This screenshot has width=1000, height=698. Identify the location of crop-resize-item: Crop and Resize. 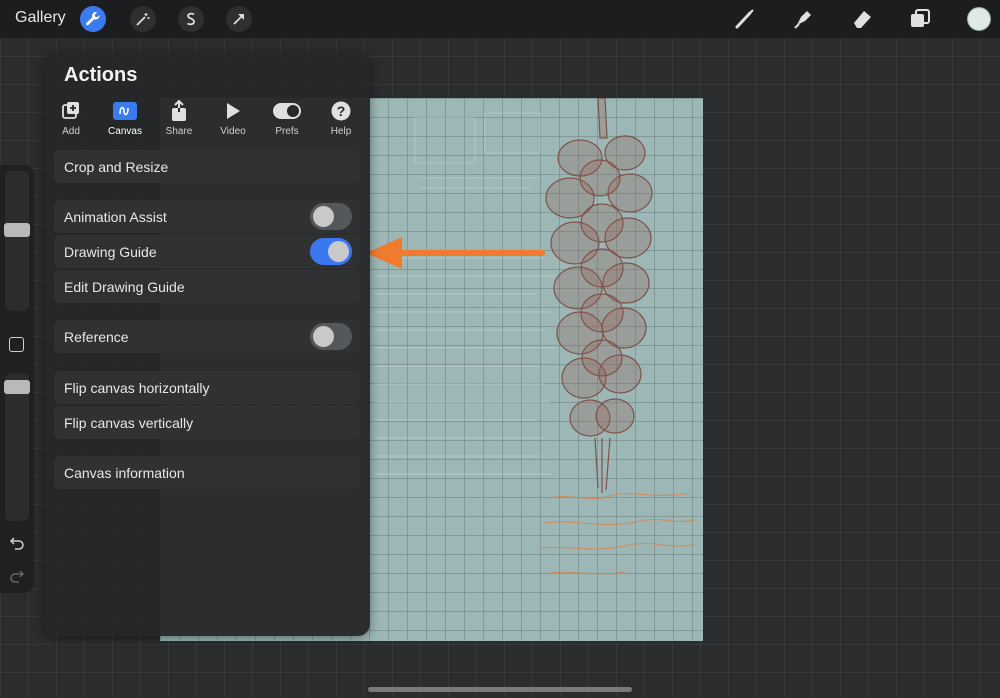
(207, 166).